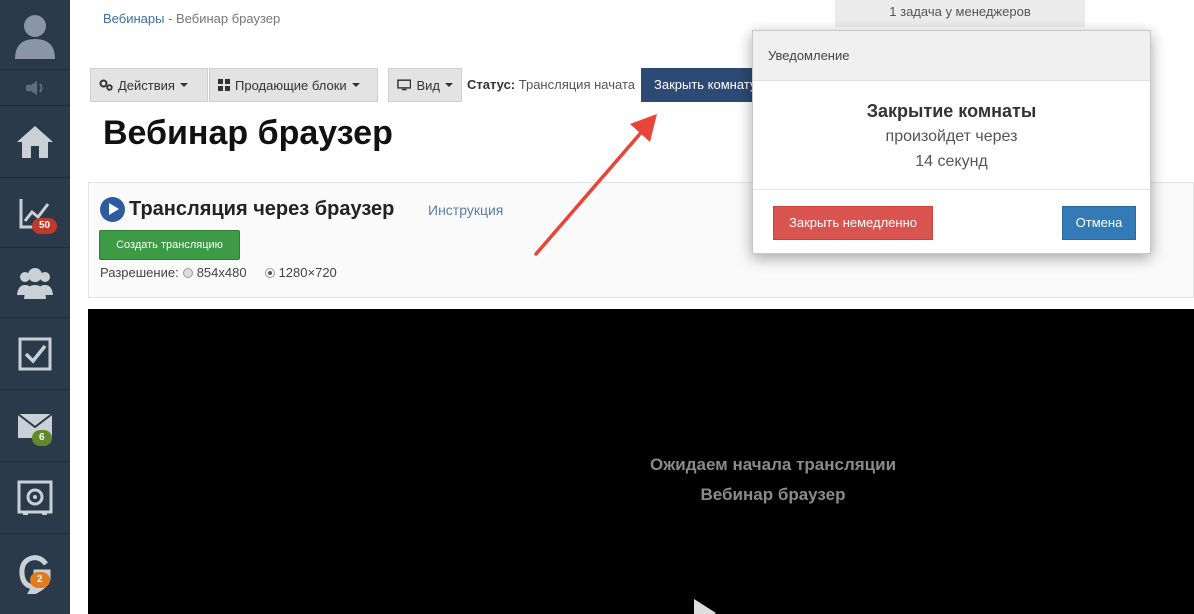  Describe the element at coordinates (951, 161) in the screenshot. I see `modal-countdown-value: 14 секунд` at that location.